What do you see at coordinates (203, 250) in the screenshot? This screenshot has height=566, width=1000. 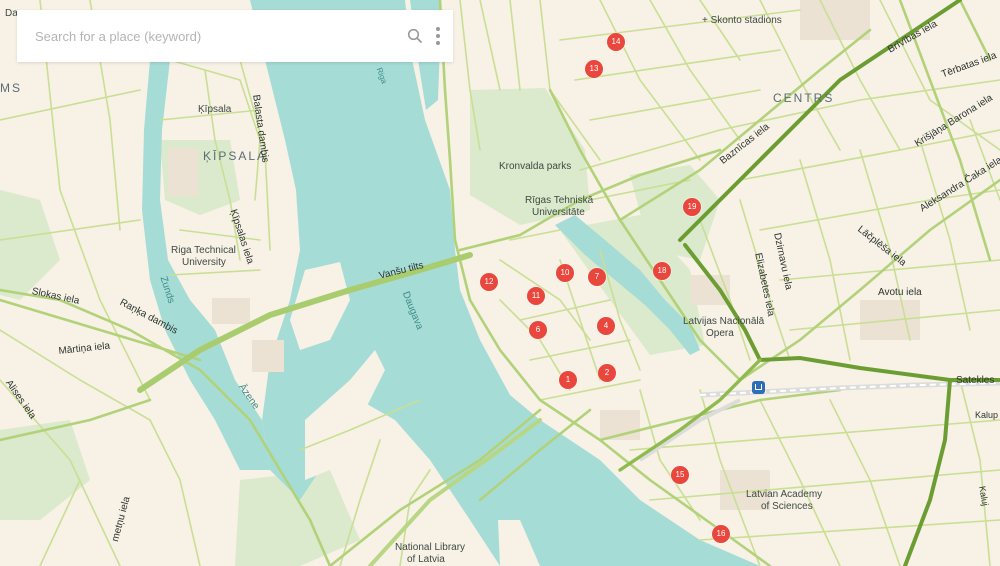 I see `poi-label-rtu-1: Riga Technical` at bounding box center [203, 250].